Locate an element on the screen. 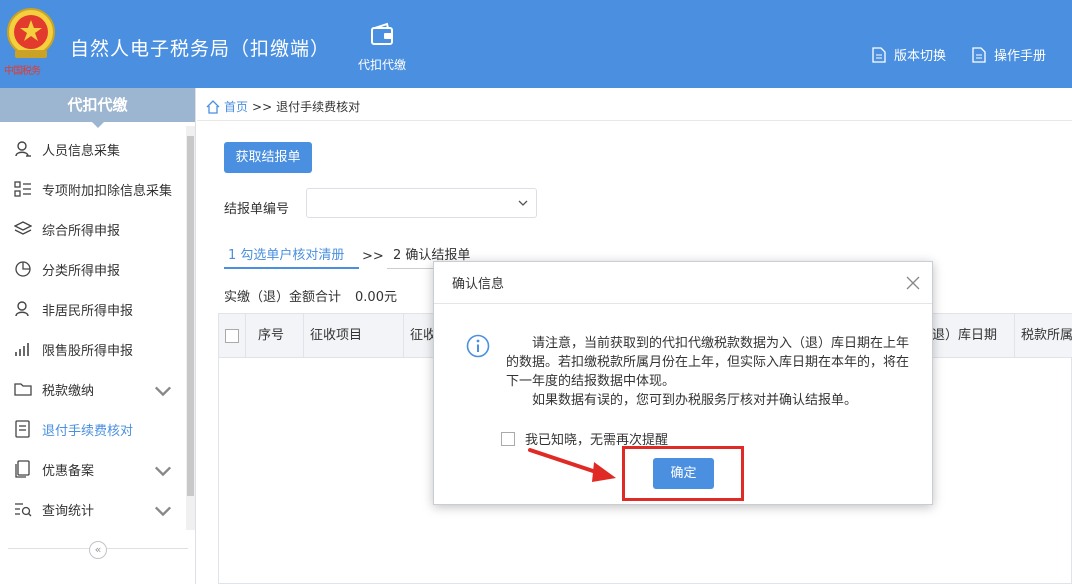  total-amount-label: 实缴（退）金额合计 is located at coordinates (283, 297).